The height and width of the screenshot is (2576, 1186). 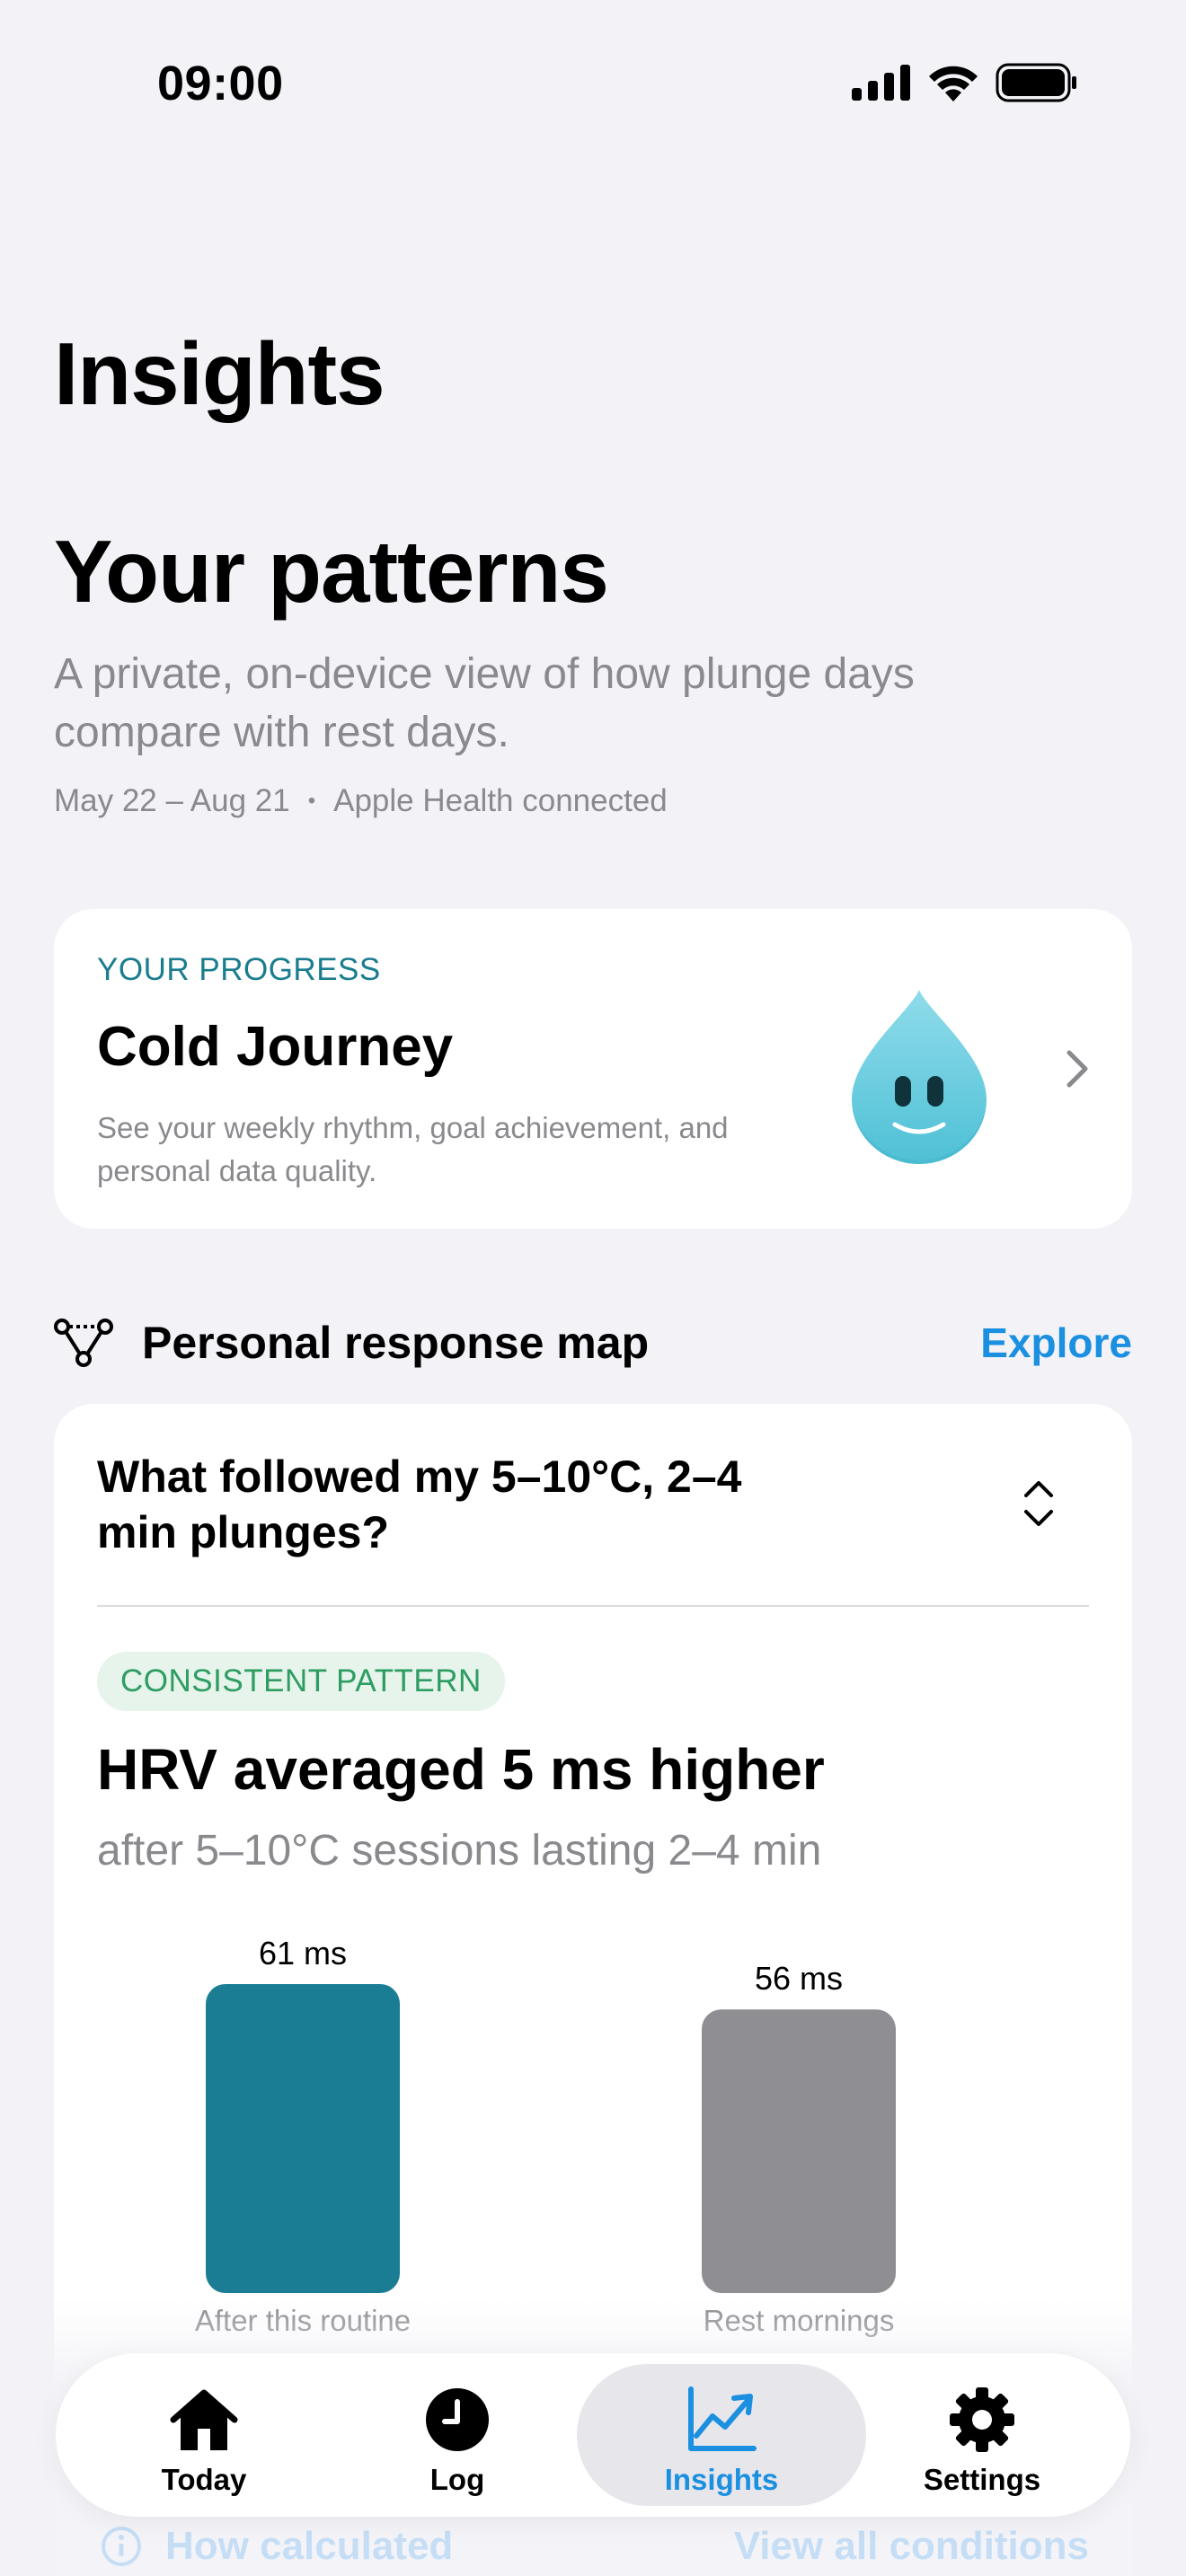 I want to click on tab-label: Today, so click(x=204, y=2479).